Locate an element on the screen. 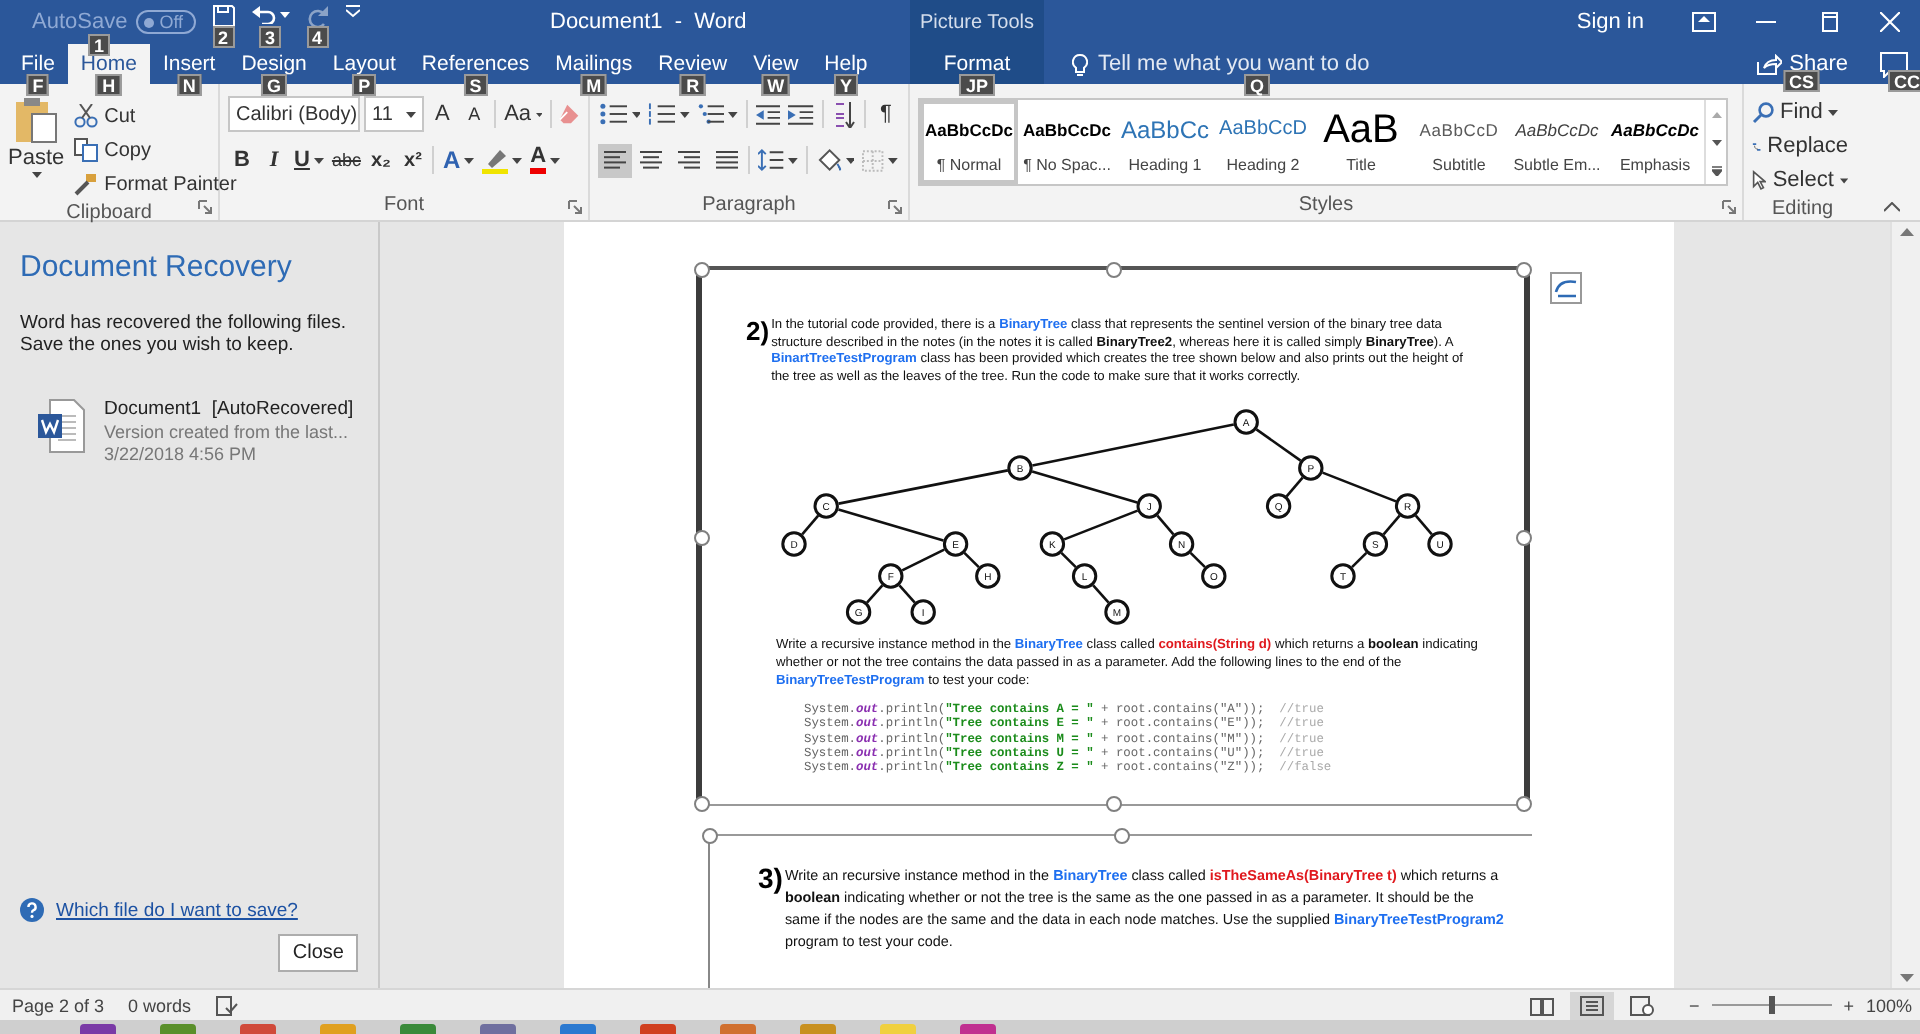 The image size is (1920, 1034). sign-in-link: Sign in is located at coordinates (1610, 22).